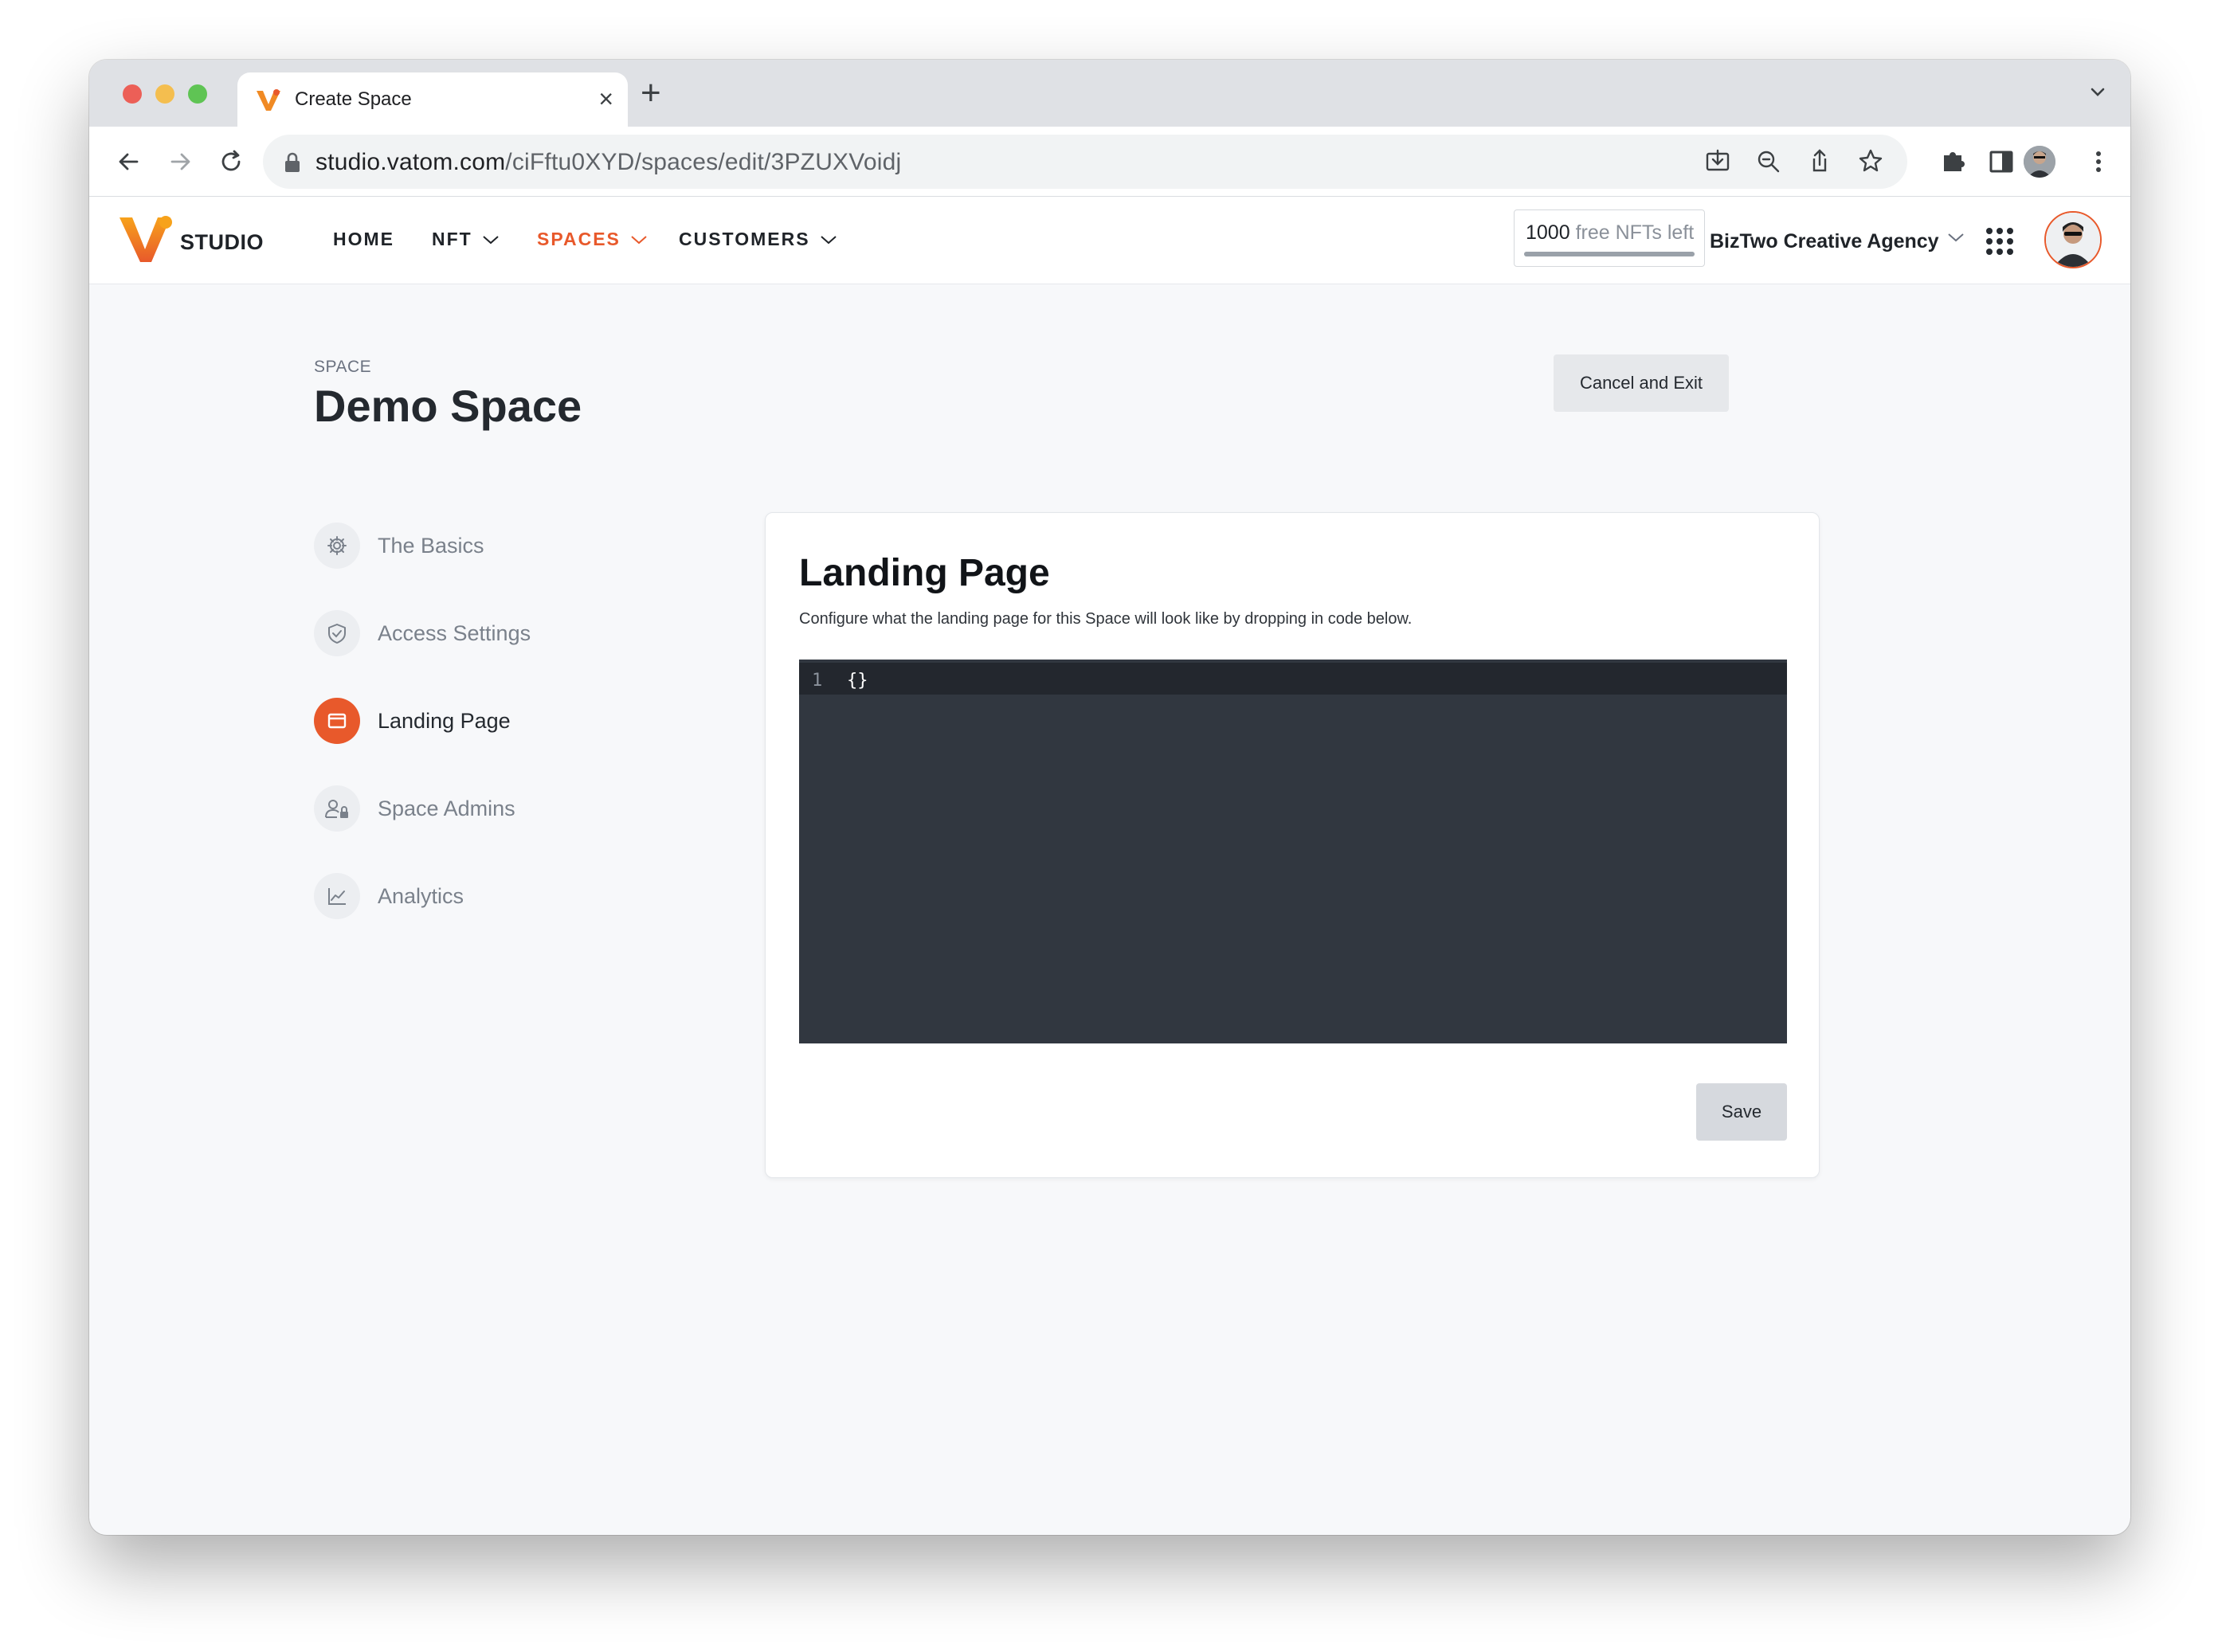  I want to click on logo-text: STUDIO, so click(222, 242).